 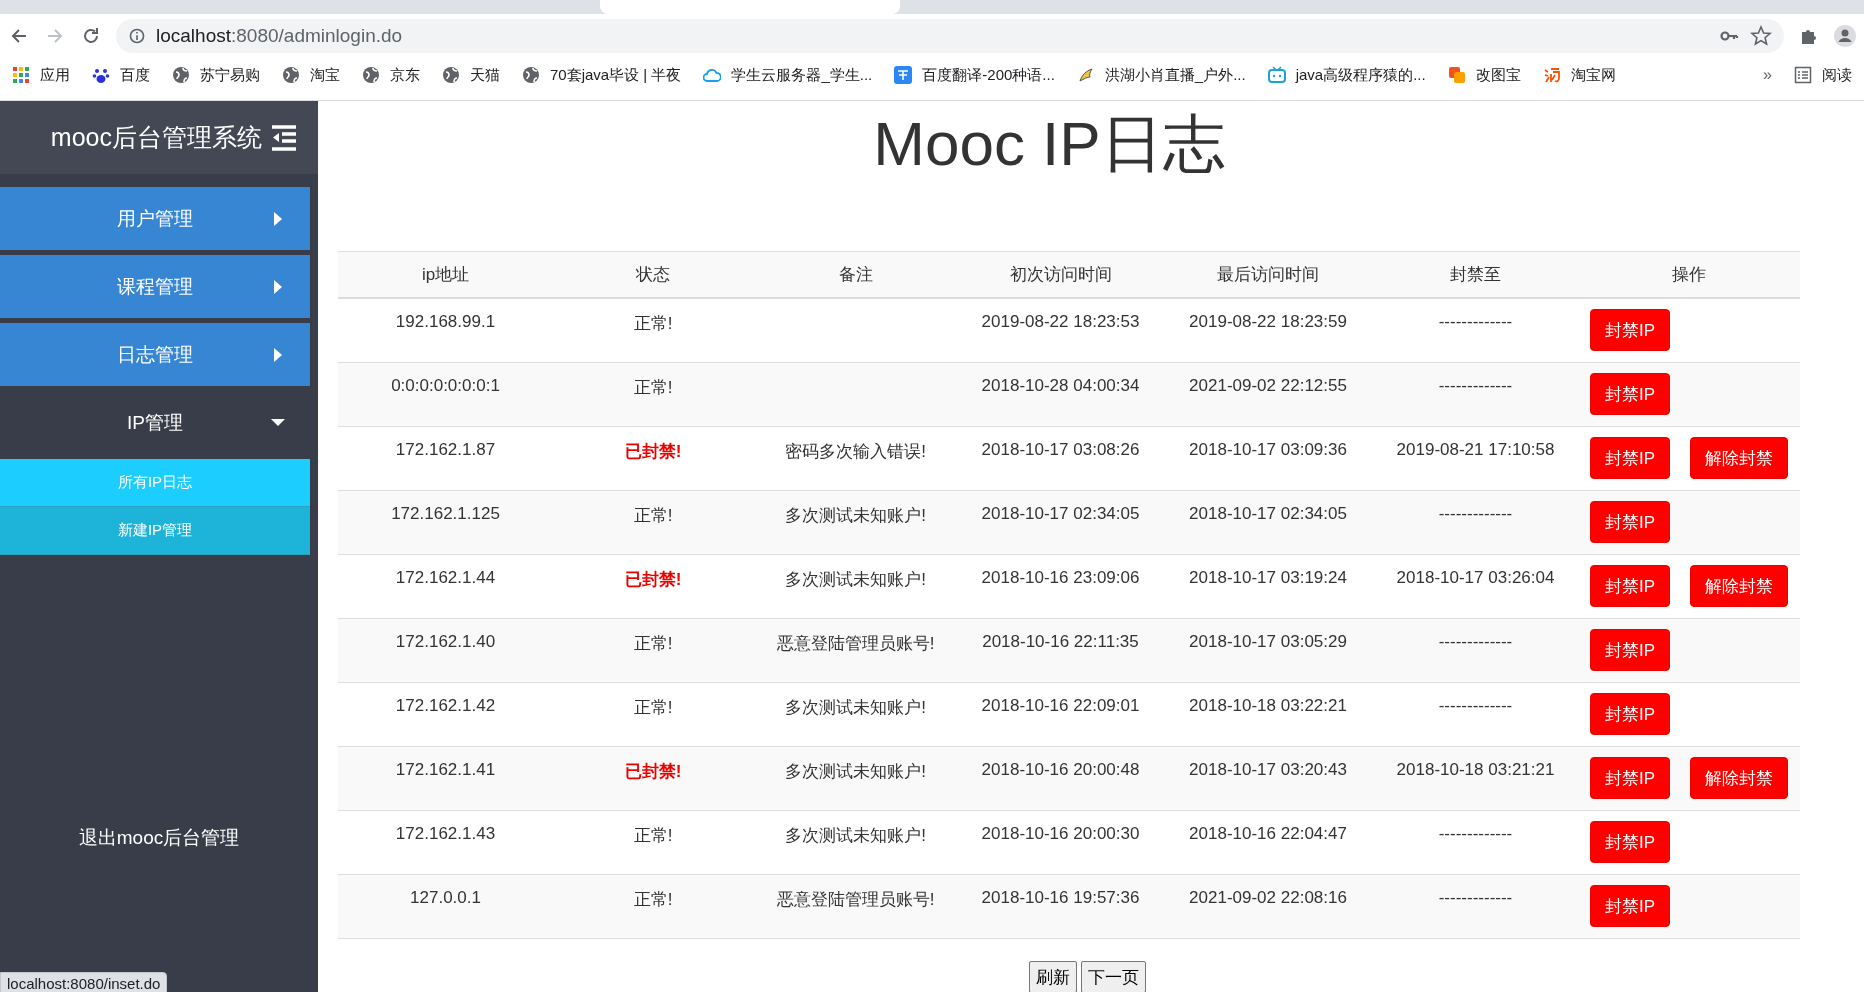 I want to click on more-bookmarks-button: », so click(x=1767, y=75).